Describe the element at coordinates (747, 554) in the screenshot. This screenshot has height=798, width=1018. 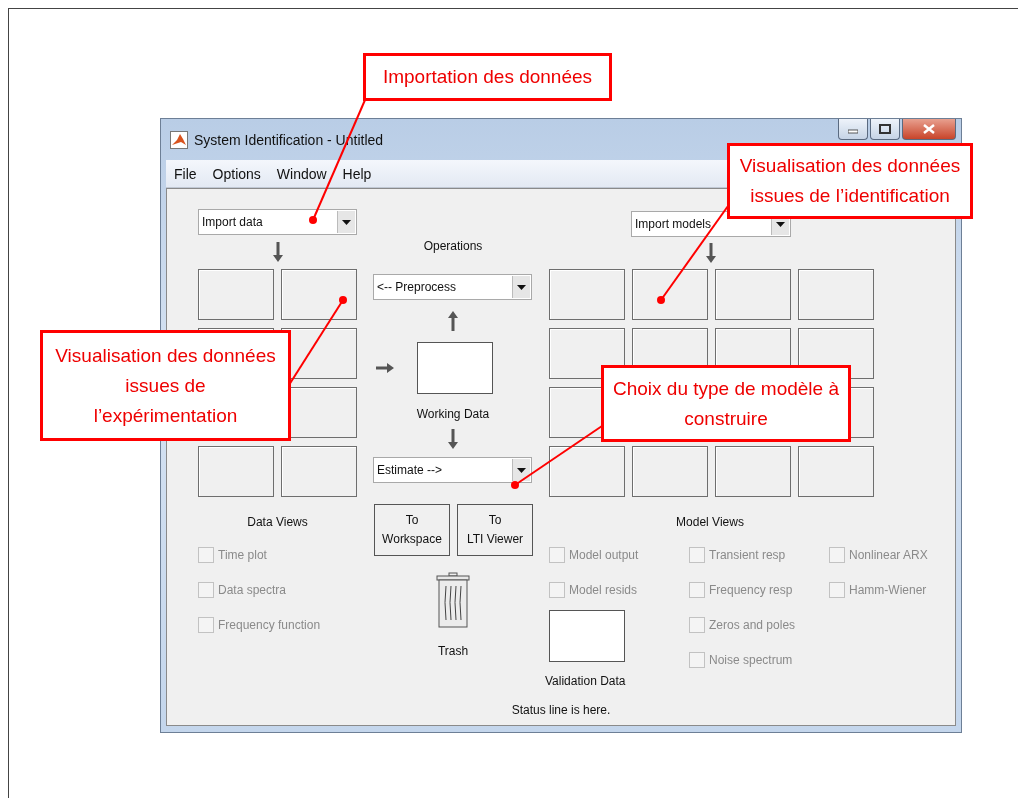
I see `checkbox-label: Transient resp` at that location.